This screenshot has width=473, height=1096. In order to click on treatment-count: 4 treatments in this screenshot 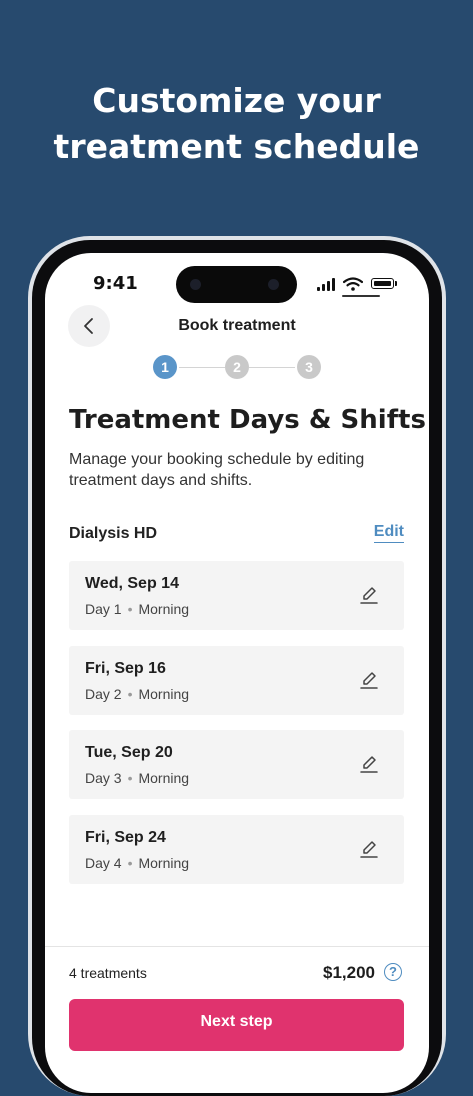, I will do `click(108, 973)`.